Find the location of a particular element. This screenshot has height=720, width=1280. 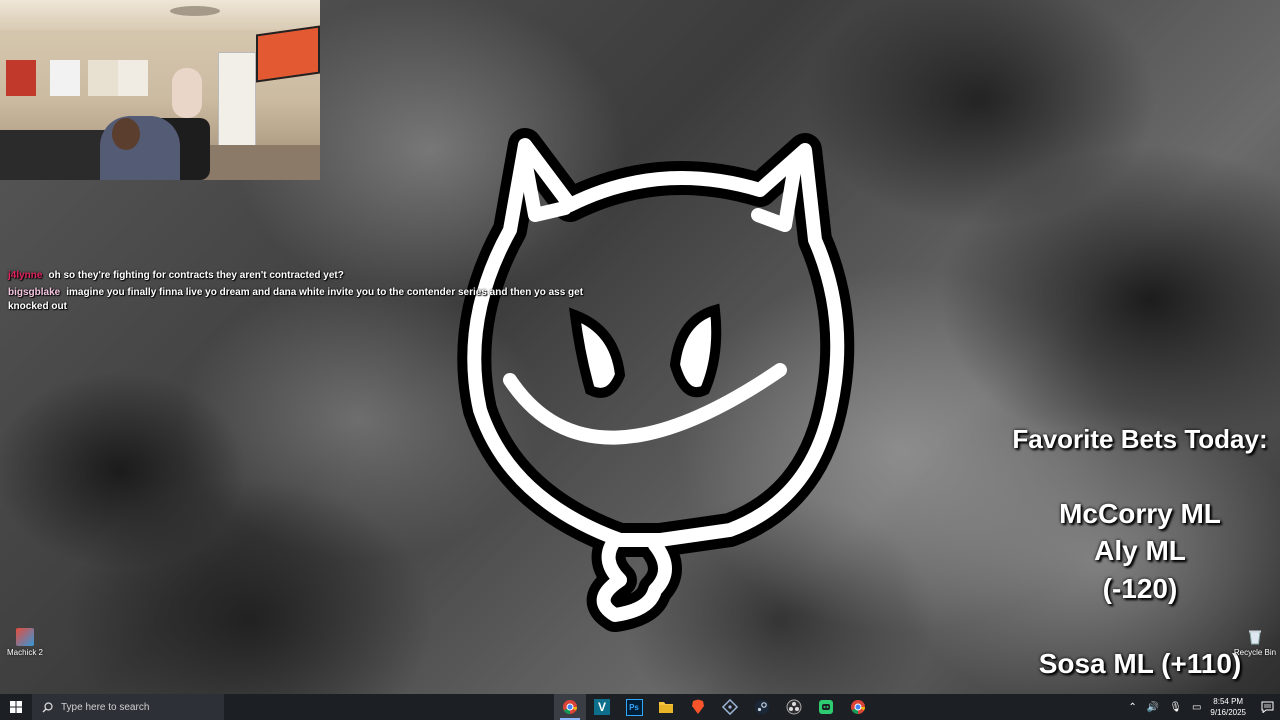

taskbar-search: Type here to search is located at coordinates (128, 707).